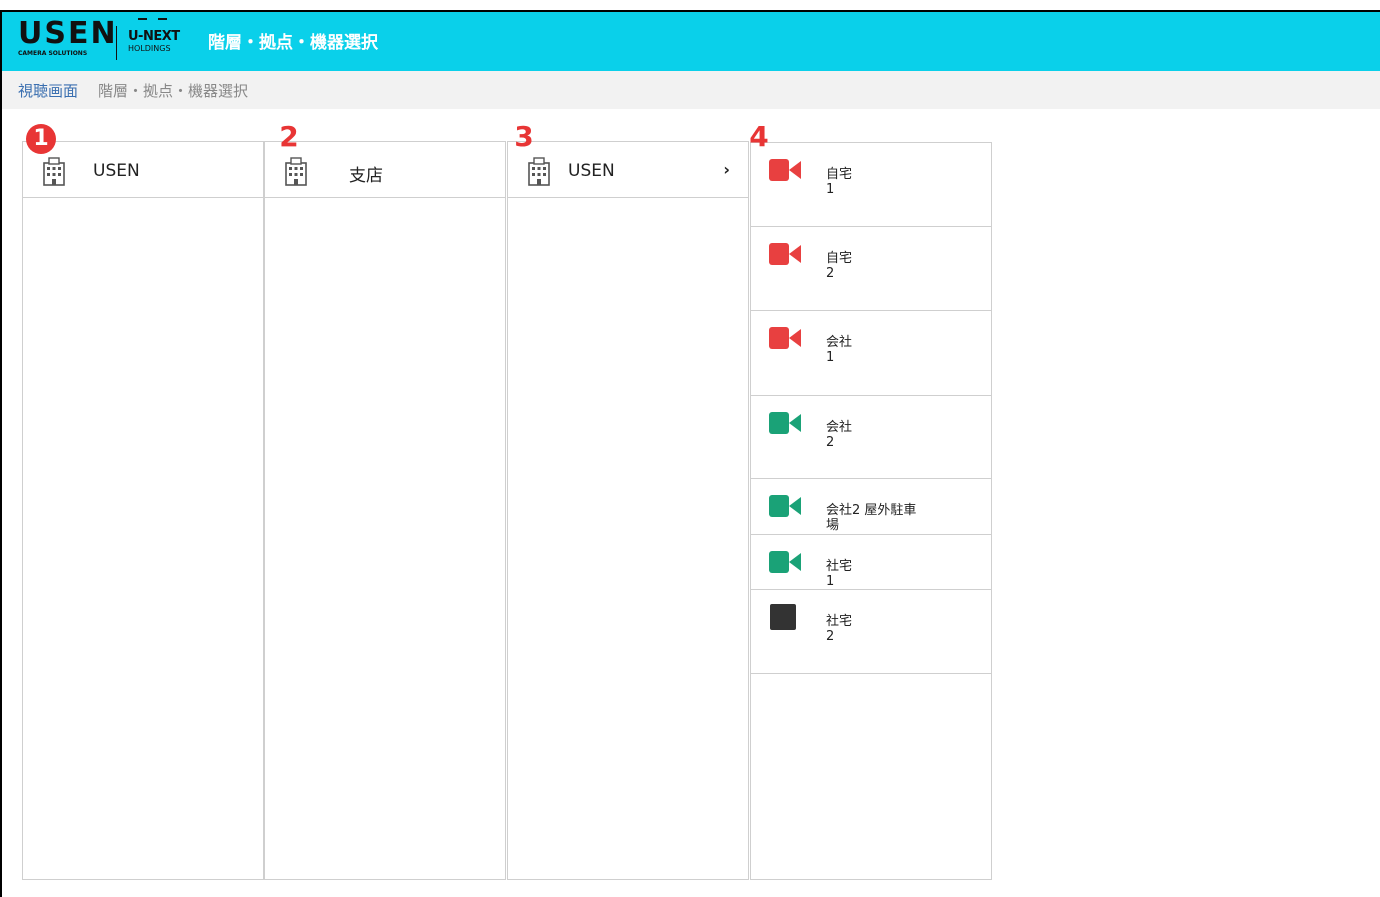 This screenshot has width=1380, height=897. Describe the element at coordinates (173, 91) in the screenshot. I see `breadcrumb-current: 階層・拠点・機器選択` at that location.